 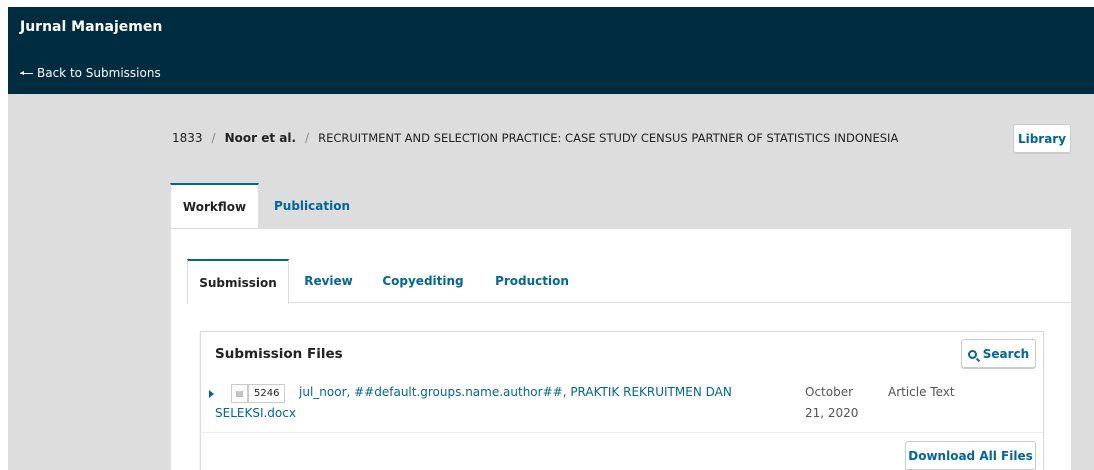 I want to click on file-id-badge: 5246, so click(x=267, y=393).